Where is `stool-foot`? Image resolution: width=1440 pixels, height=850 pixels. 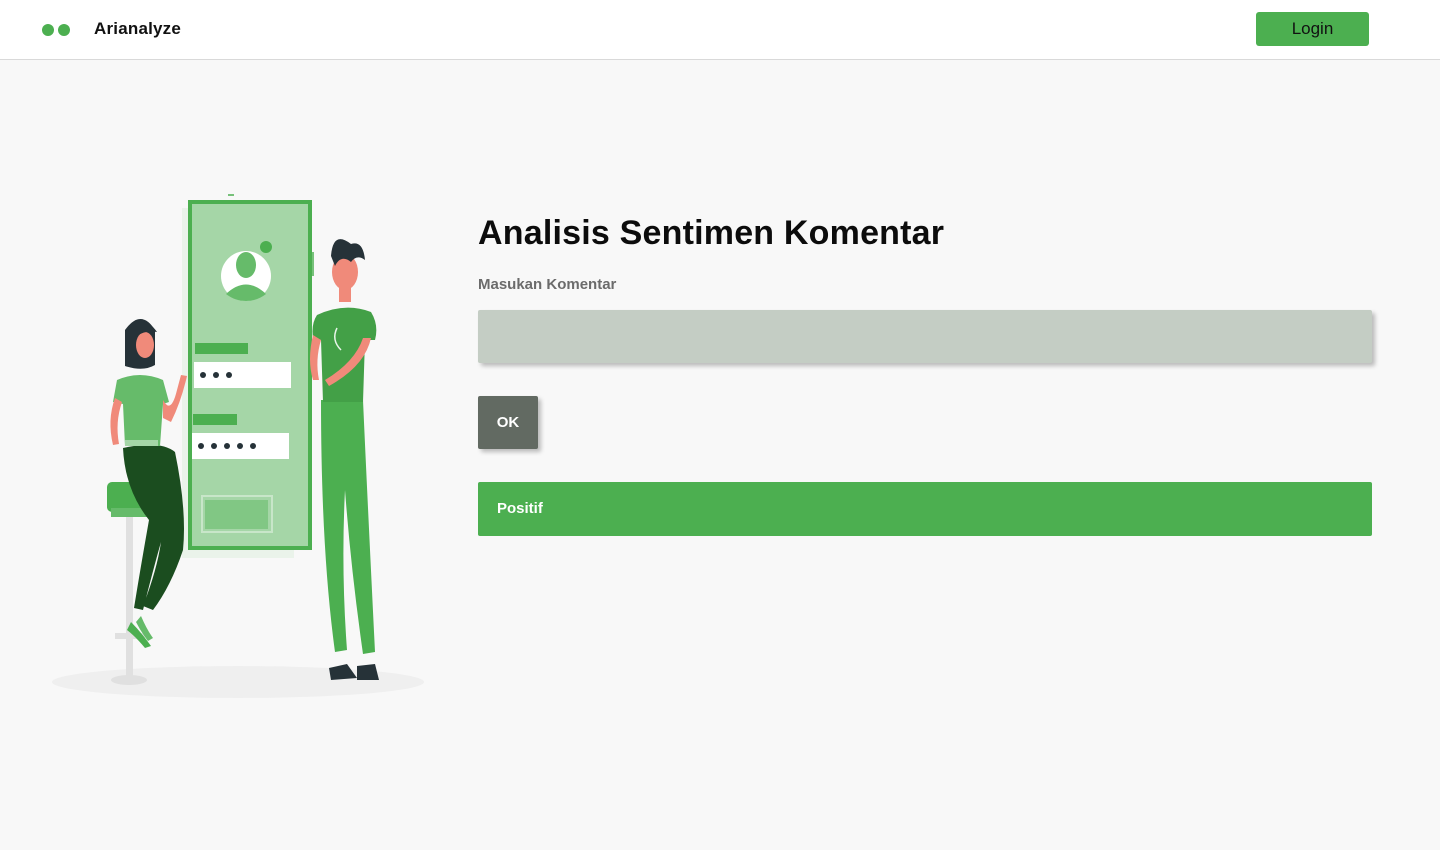
stool-foot is located at coordinates (129, 680).